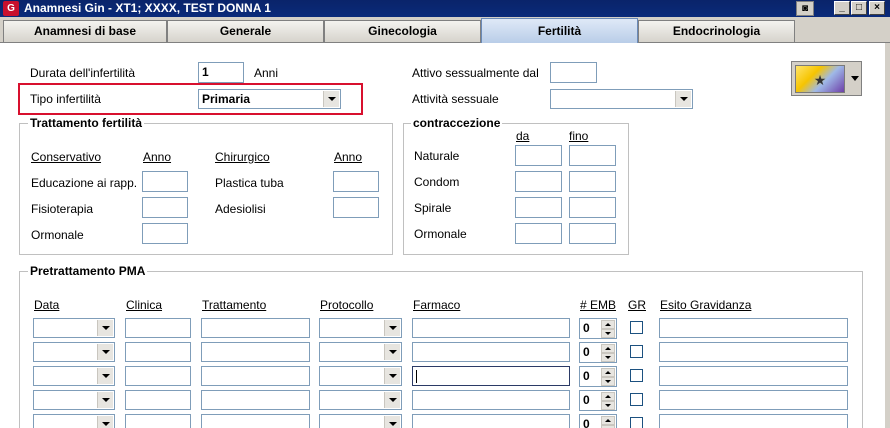  Describe the element at coordinates (538, 181) in the screenshot. I see `condom-da-input` at that location.